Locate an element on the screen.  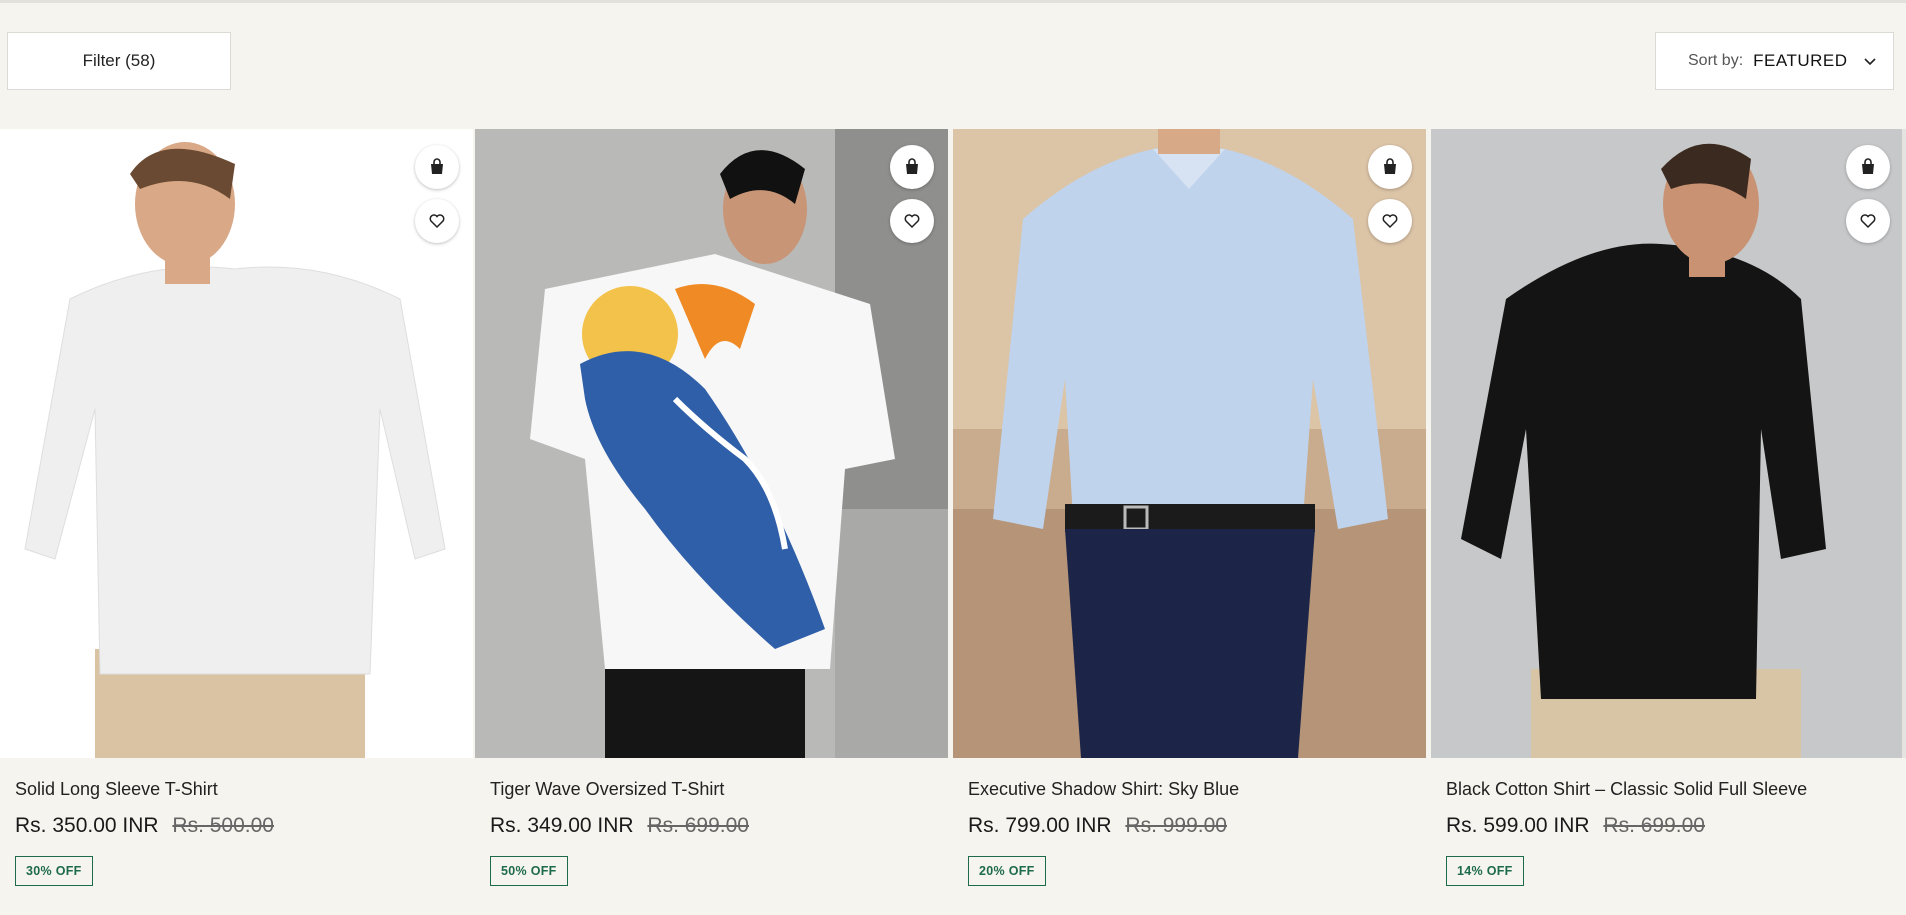
filter-label: Filter (58) is located at coordinates (119, 60).